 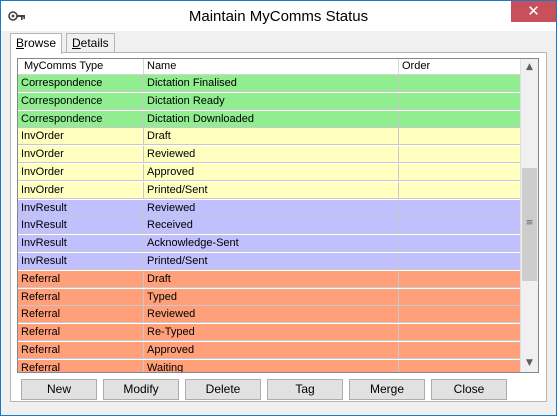 I want to click on table-row: InvOrder Draft, so click(x=270, y=137).